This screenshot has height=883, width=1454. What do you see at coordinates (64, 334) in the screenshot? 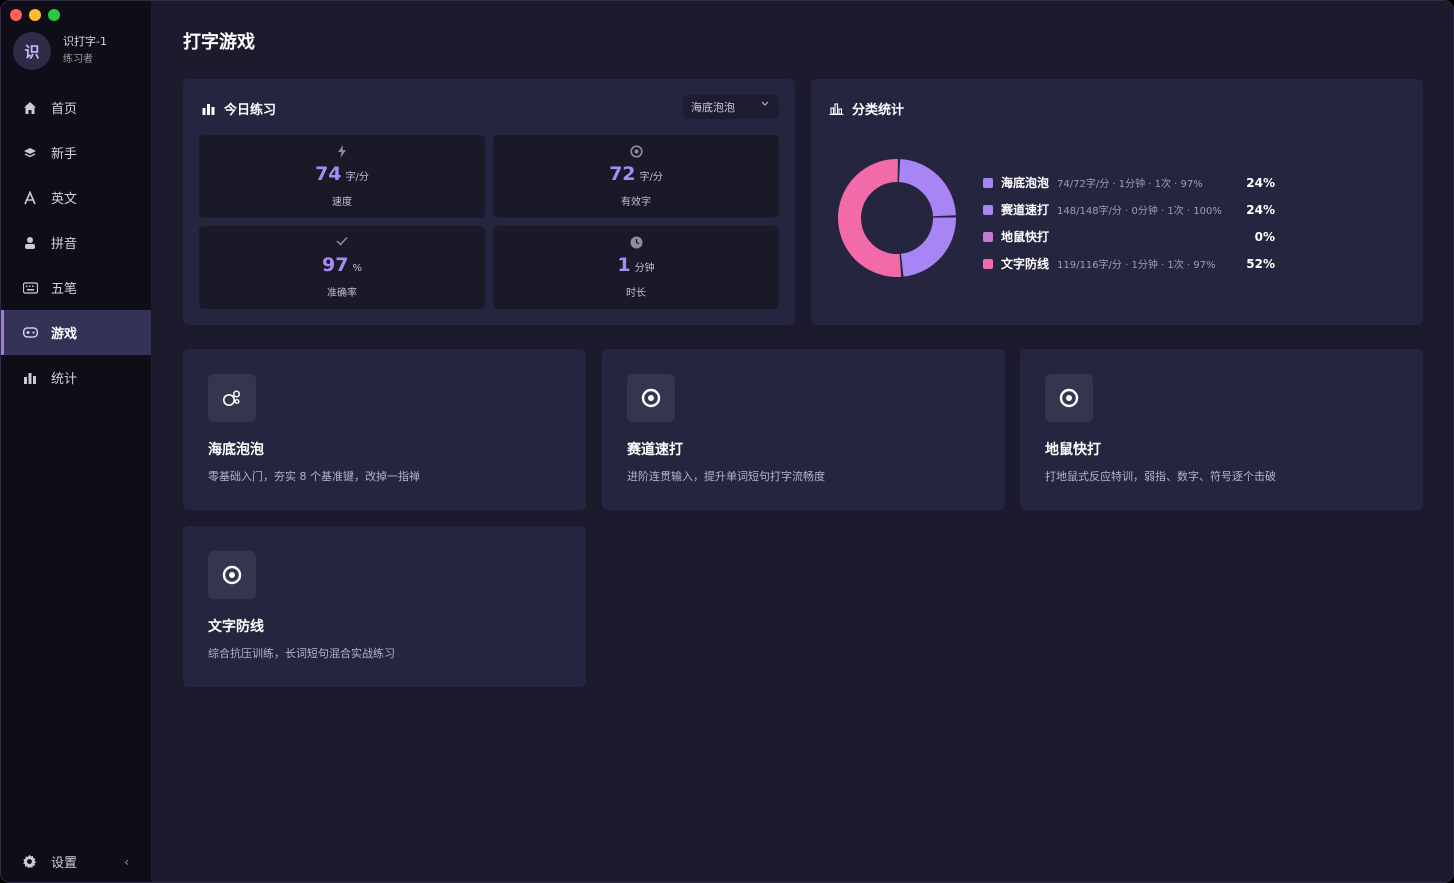
I see `sidebar-item-label: 游戏` at bounding box center [64, 334].